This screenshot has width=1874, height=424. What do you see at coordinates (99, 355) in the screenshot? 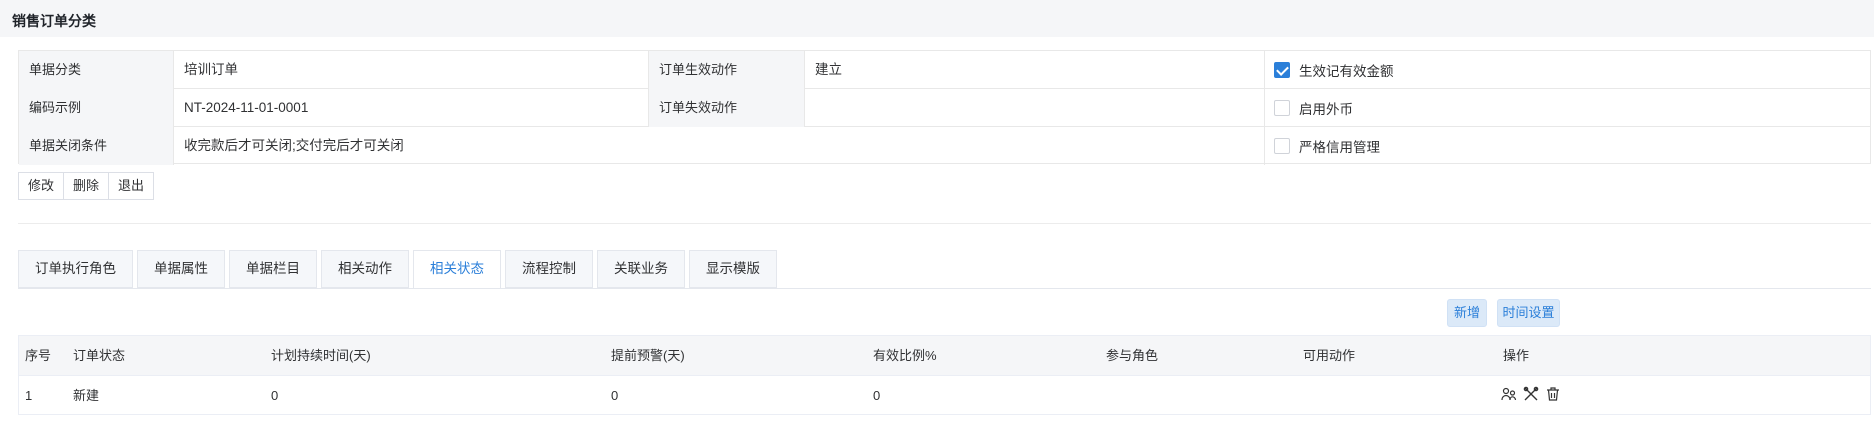
I see `col-status-header: 订单状态` at bounding box center [99, 355].